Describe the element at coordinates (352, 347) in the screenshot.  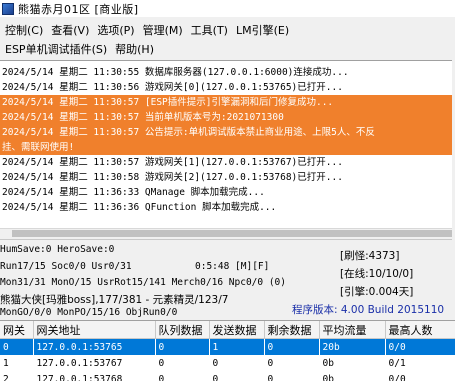
I see `table-cell: 20b` at that location.